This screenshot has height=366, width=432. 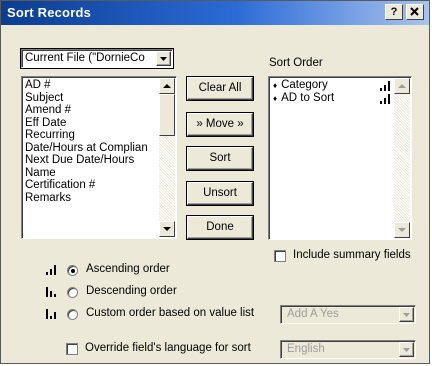 I want to click on done-button: Done, so click(x=220, y=227).